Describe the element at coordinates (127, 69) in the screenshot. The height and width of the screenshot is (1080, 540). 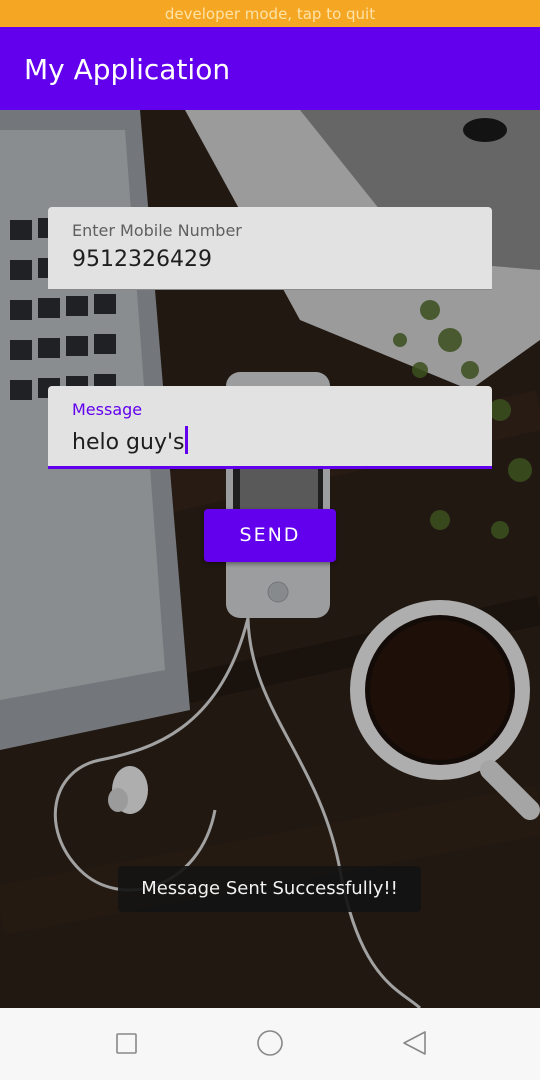
I see `app-title: My Application` at that location.